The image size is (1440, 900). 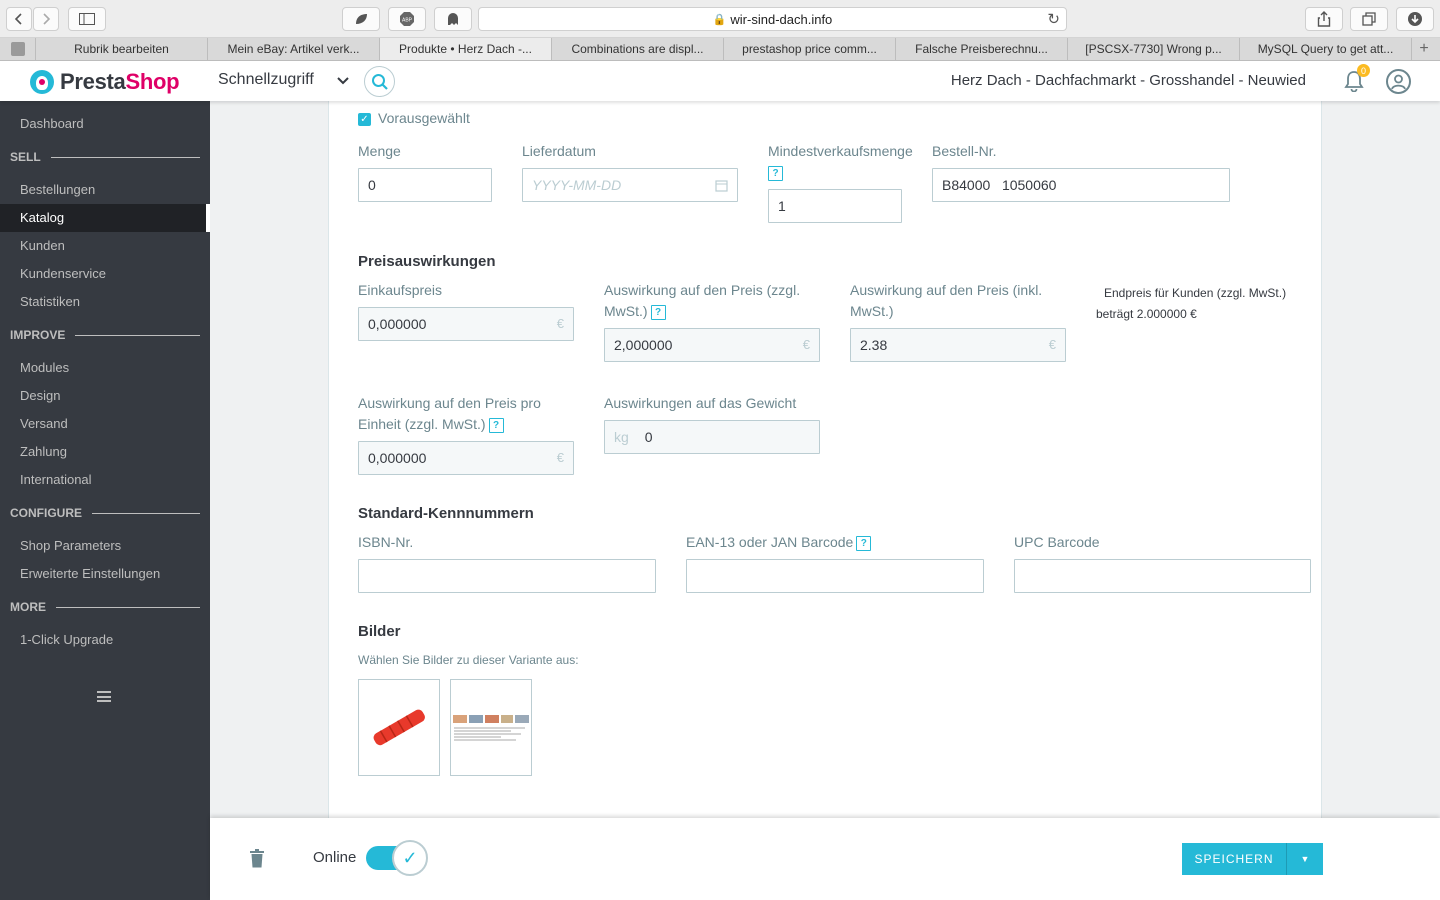 What do you see at coordinates (335, 857) in the screenshot?
I see `online-label: Online` at bounding box center [335, 857].